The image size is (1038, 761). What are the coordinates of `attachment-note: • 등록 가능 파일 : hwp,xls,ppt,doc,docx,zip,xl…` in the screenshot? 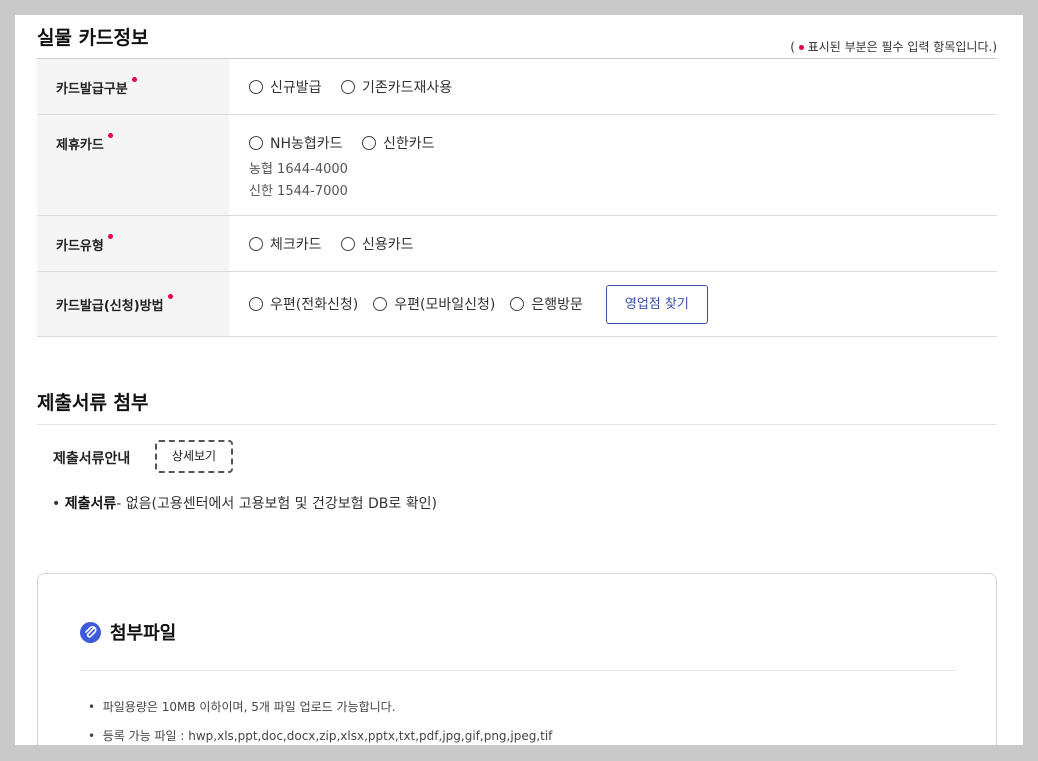 It's located at (320, 735).